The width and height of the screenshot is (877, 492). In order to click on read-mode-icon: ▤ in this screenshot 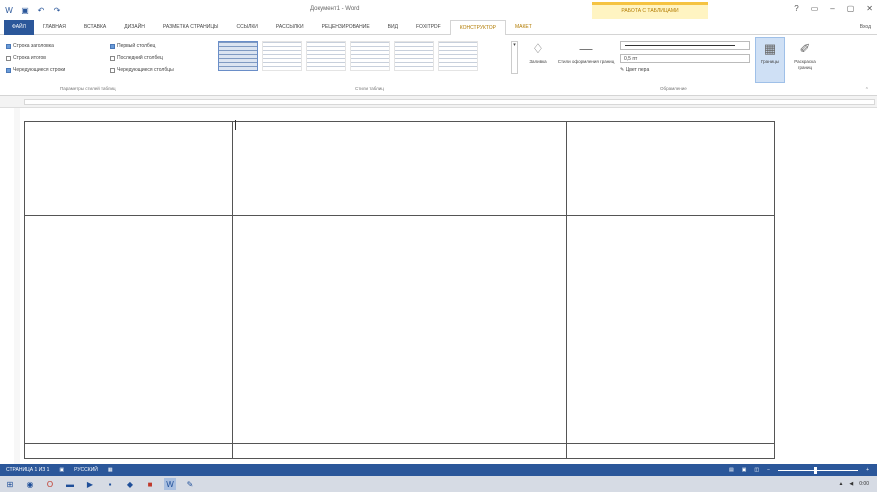, I will do `click(731, 470)`.